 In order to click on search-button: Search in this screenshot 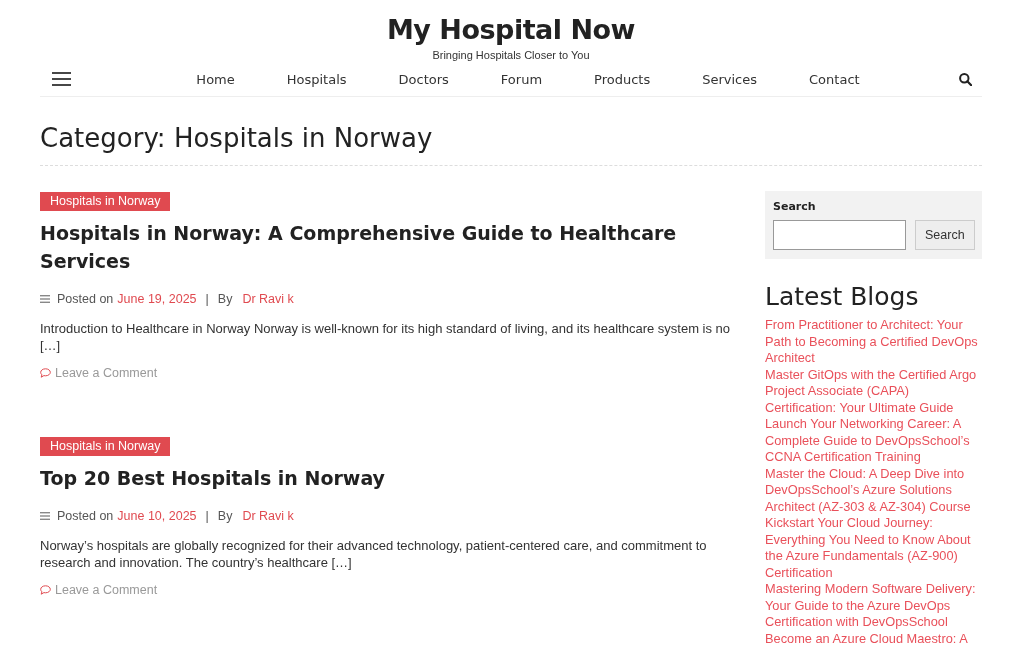, I will do `click(945, 235)`.